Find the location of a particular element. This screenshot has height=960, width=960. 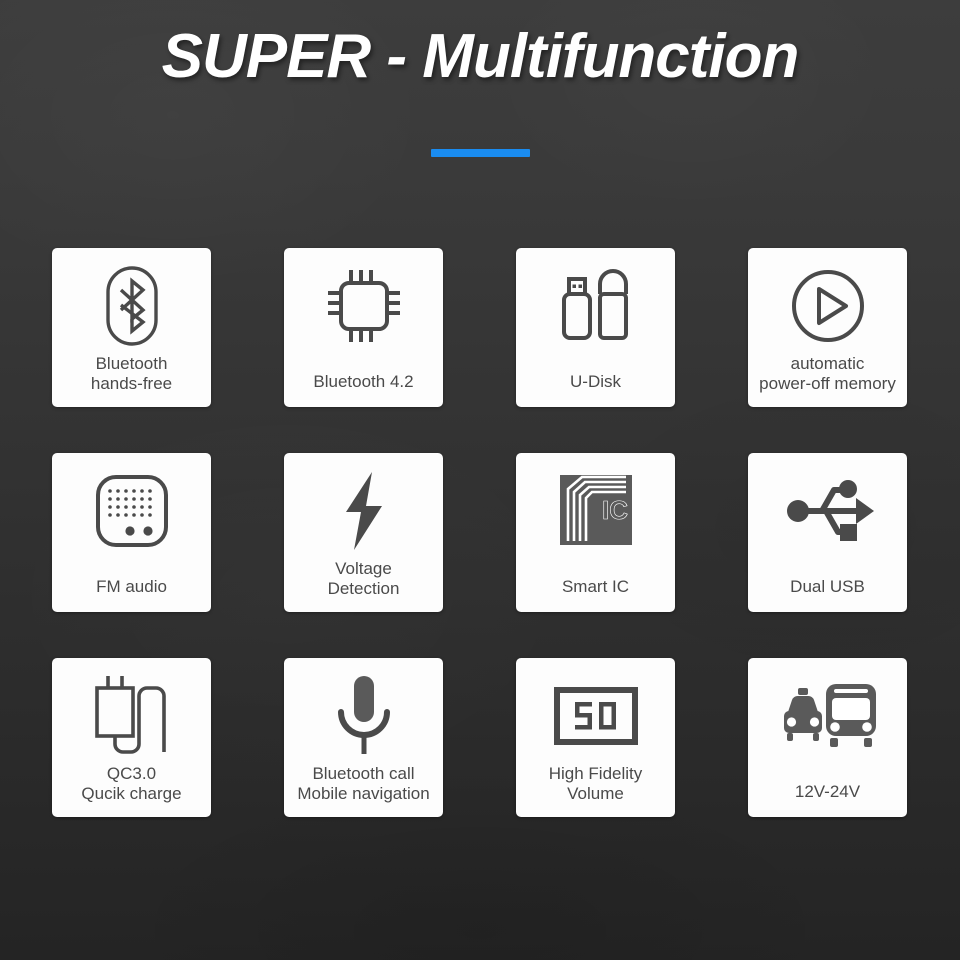

feature-card-u-disk: U-Disk is located at coordinates (595, 327).